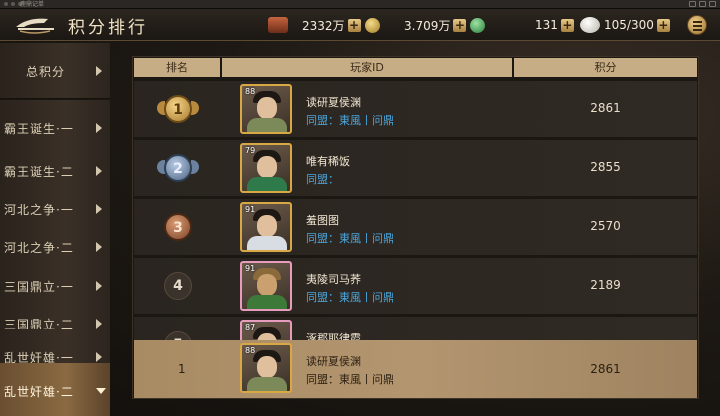 The width and height of the screenshot is (720, 416). Describe the element at coordinates (39, 248) in the screenshot. I see `sidebar-item-label: 河北之争·二` at that location.